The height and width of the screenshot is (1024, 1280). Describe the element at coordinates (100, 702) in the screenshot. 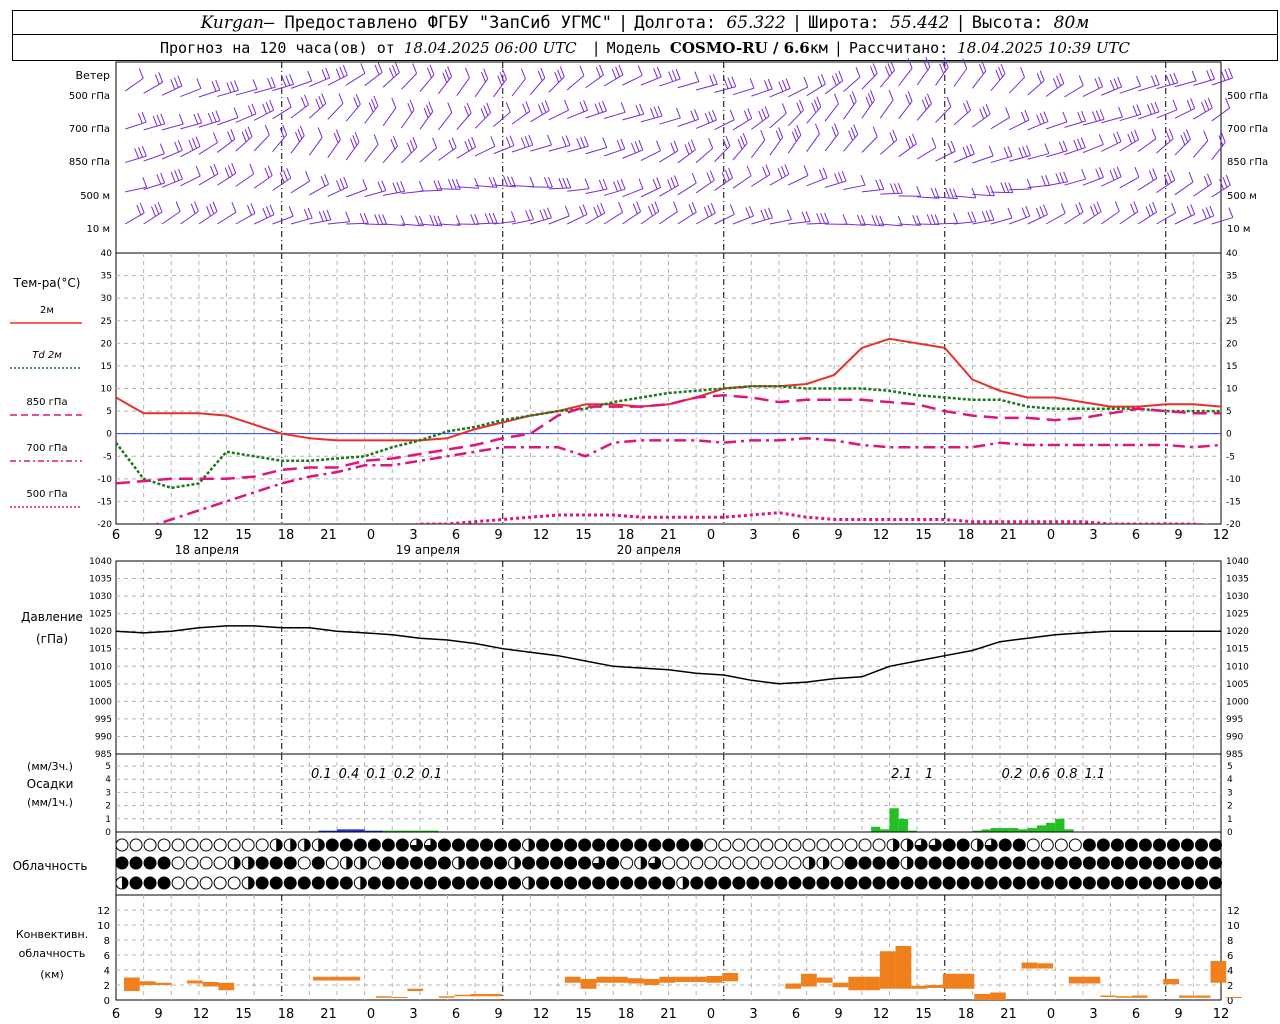

I see `y-tick-left: 1000` at that location.